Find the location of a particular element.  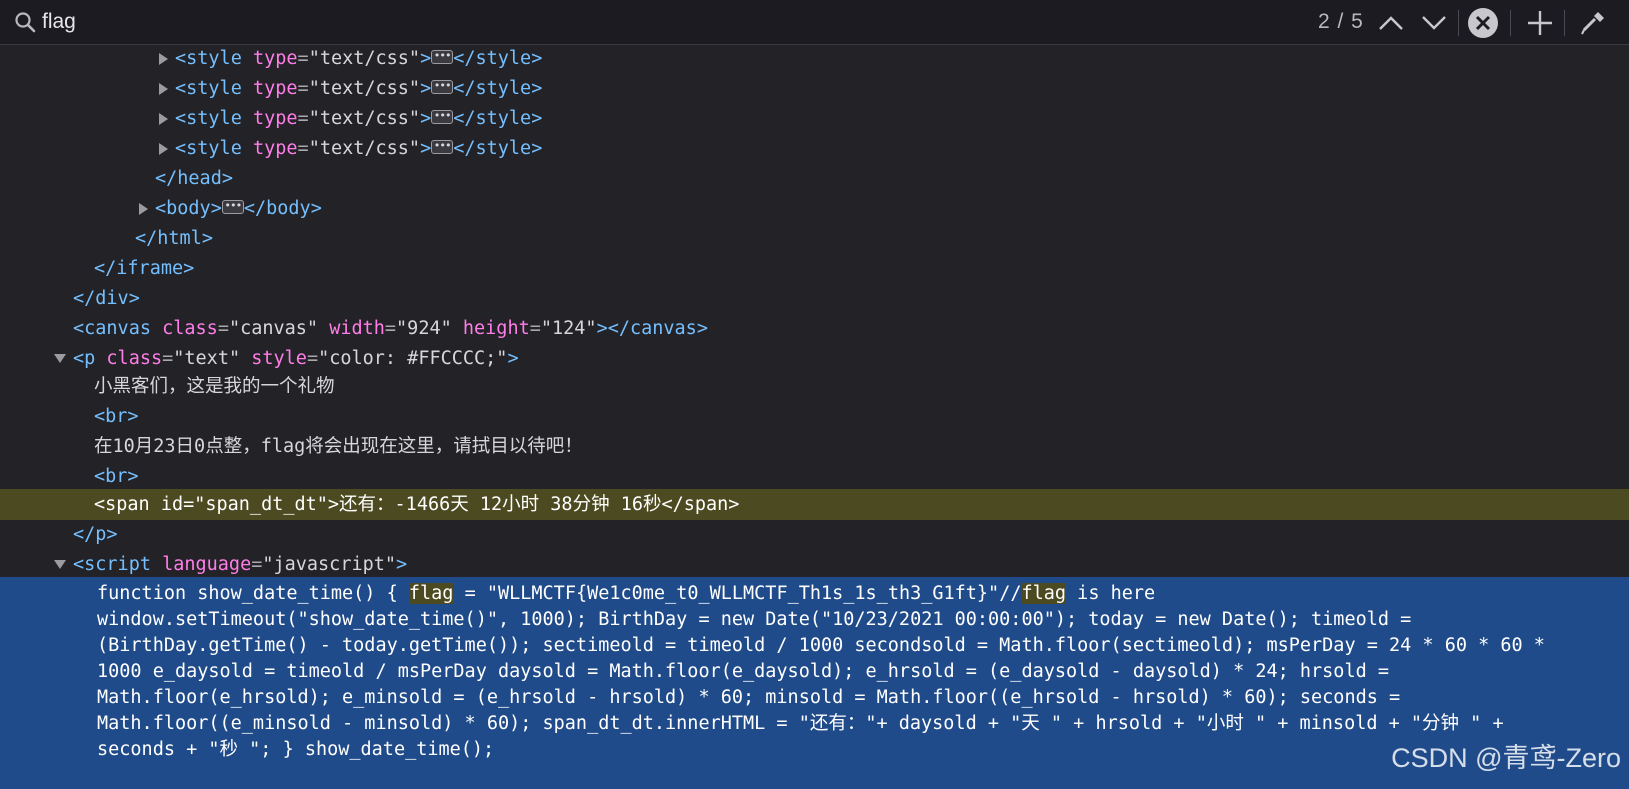

next-match-button is located at coordinates (1434, 23).